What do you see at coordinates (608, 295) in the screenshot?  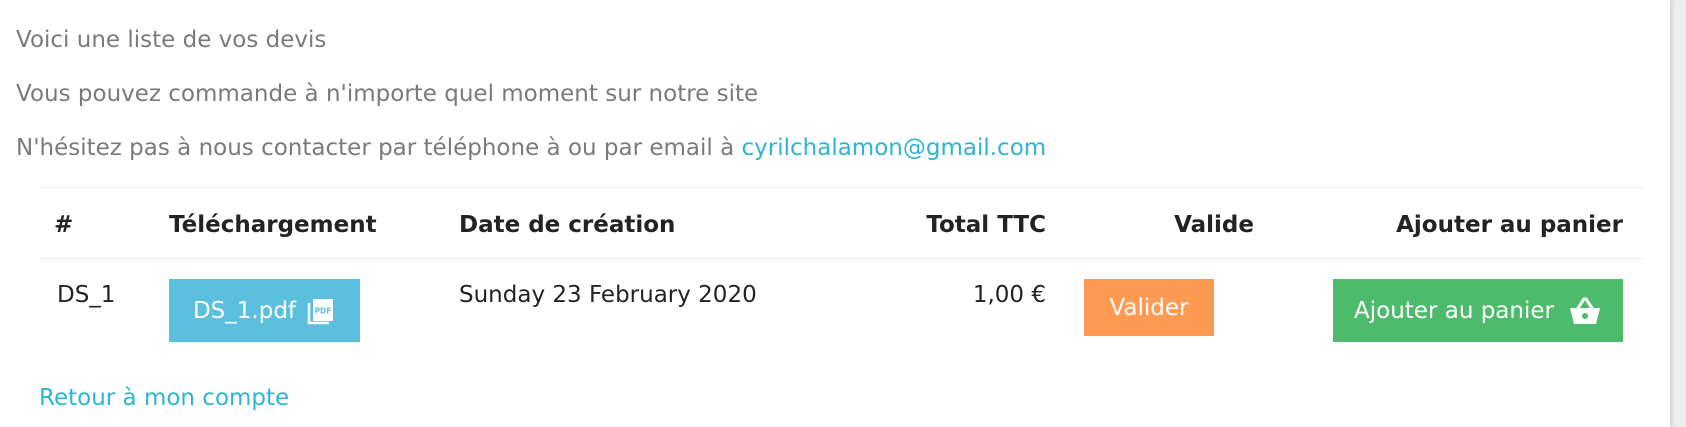 I see `creation-date: Sunday 23 February 2020` at bounding box center [608, 295].